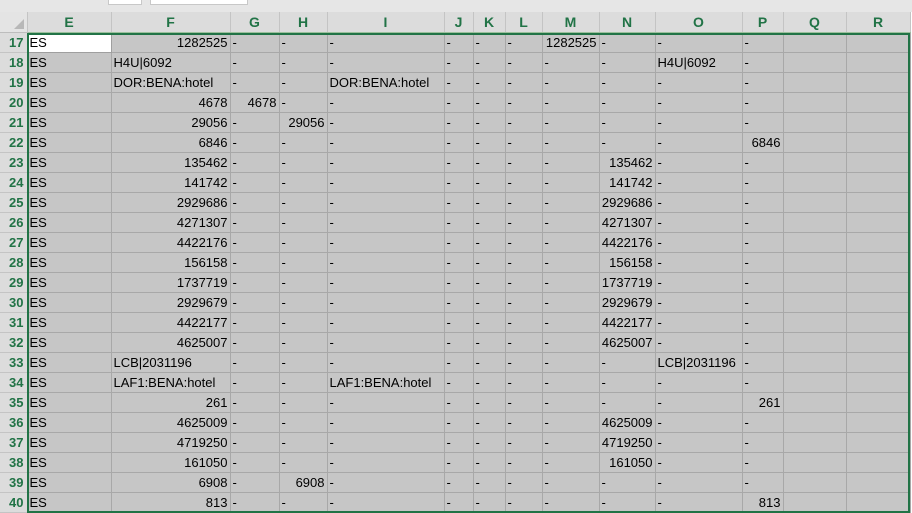  Describe the element at coordinates (171, 202) in the screenshot. I see `cell-f25: 2929686` at that location.